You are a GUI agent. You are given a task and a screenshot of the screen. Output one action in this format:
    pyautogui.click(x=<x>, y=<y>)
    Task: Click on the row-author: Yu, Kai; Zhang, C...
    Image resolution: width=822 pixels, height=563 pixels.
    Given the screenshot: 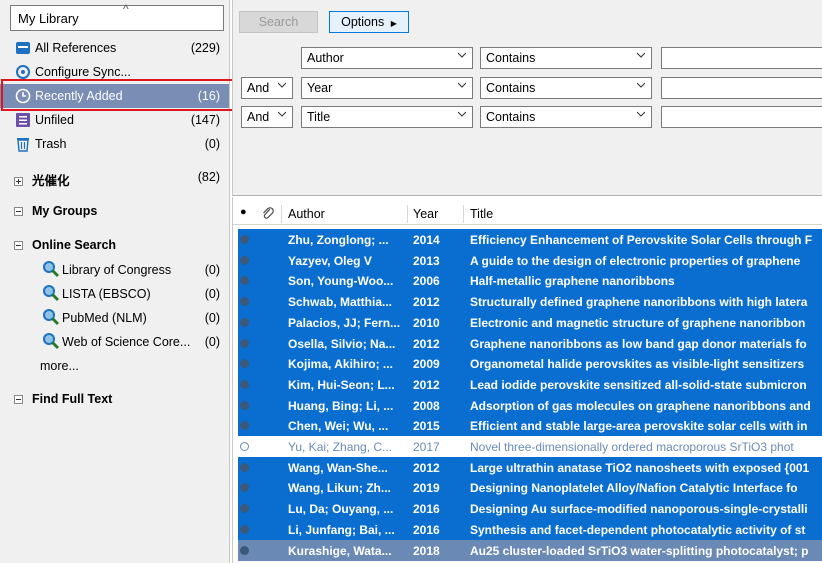 What is the action you would take?
    pyautogui.click(x=340, y=447)
    